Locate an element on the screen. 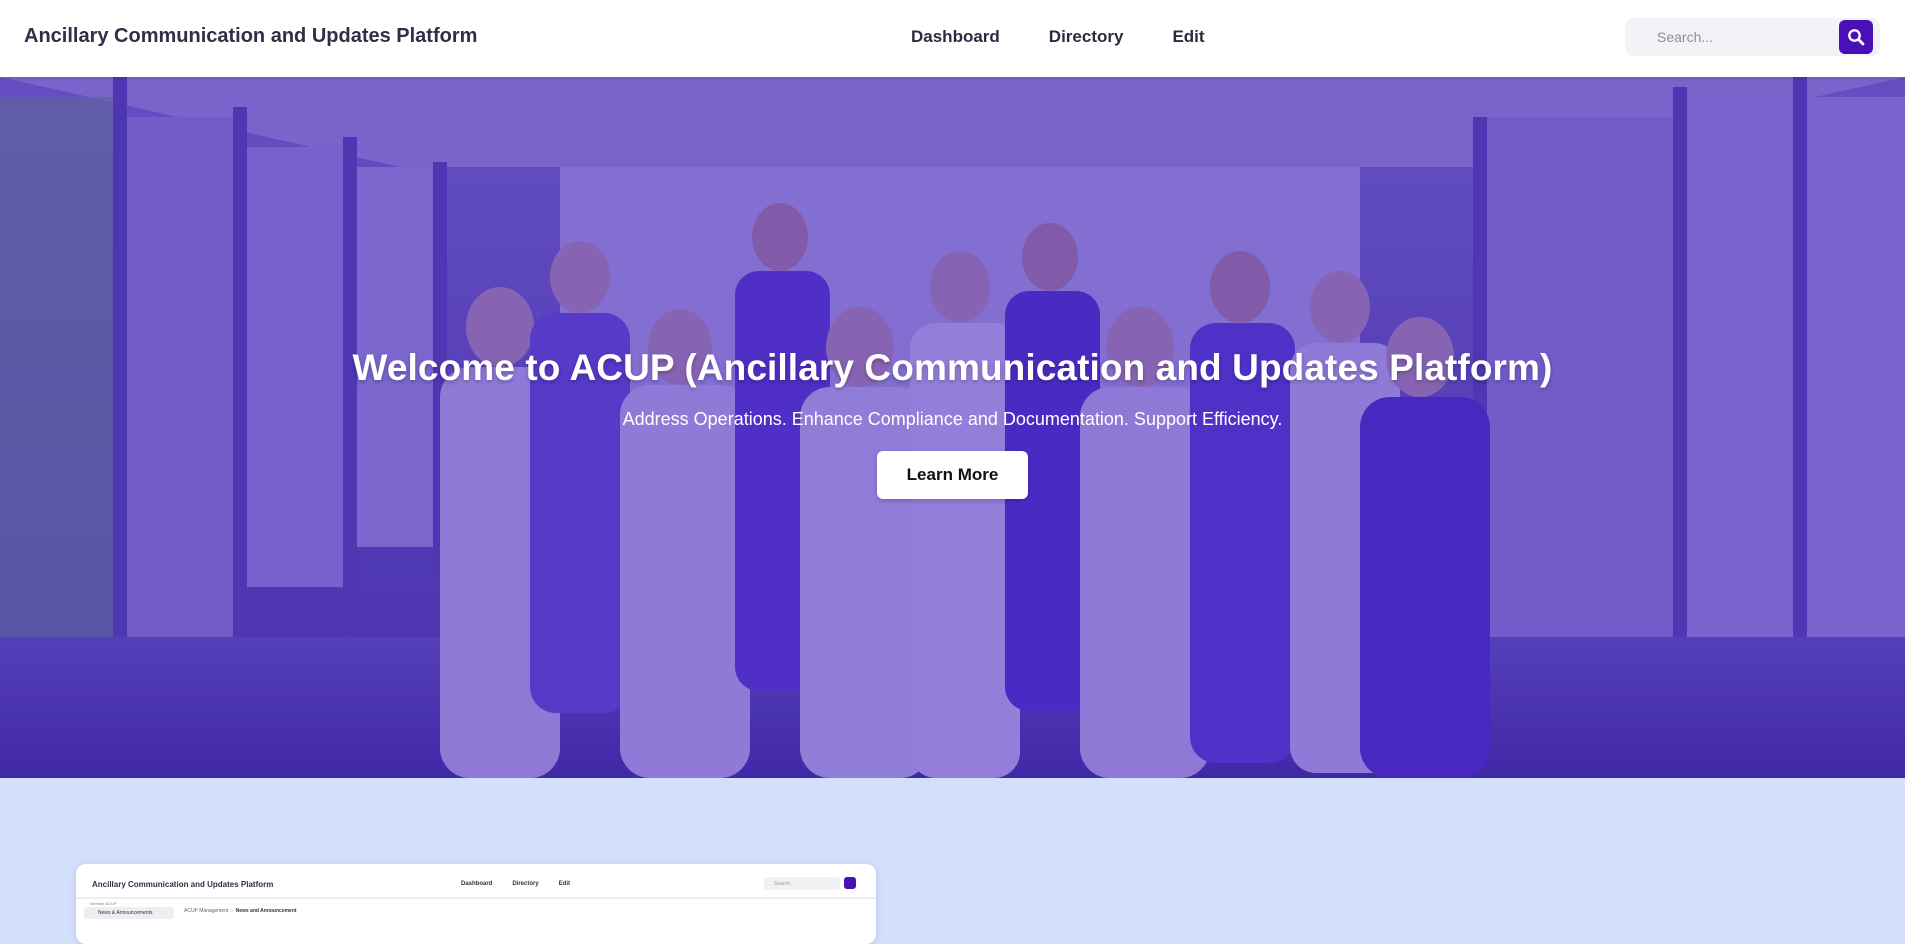  nav-directory: Directory is located at coordinates (1086, 37).